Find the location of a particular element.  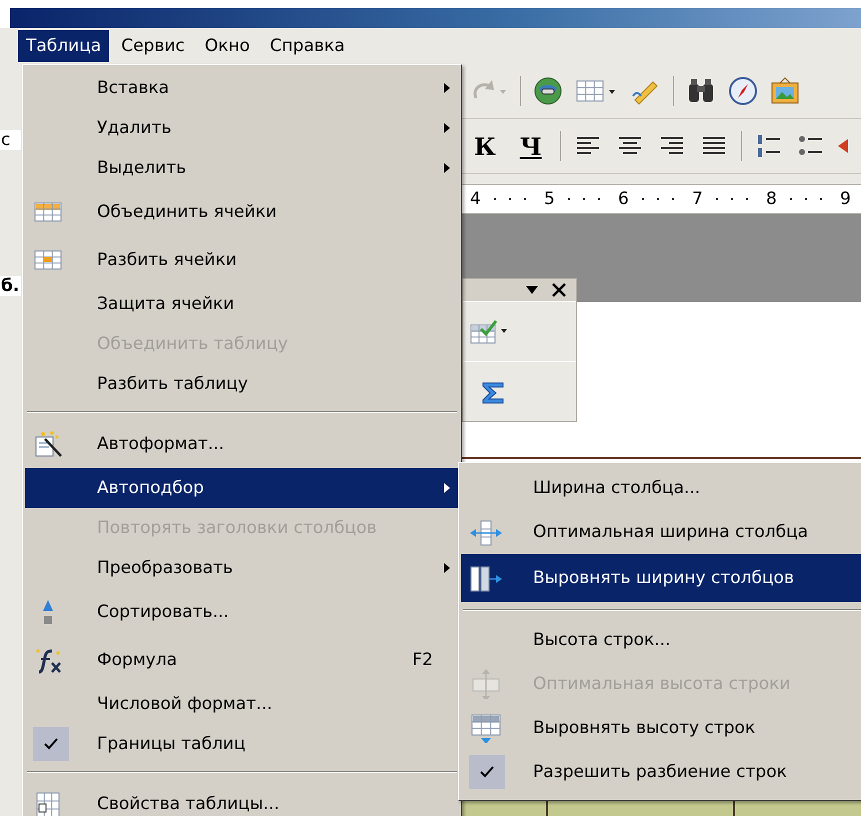

menu-item: Выровнять ширину столбцов is located at coordinates (661, 578).